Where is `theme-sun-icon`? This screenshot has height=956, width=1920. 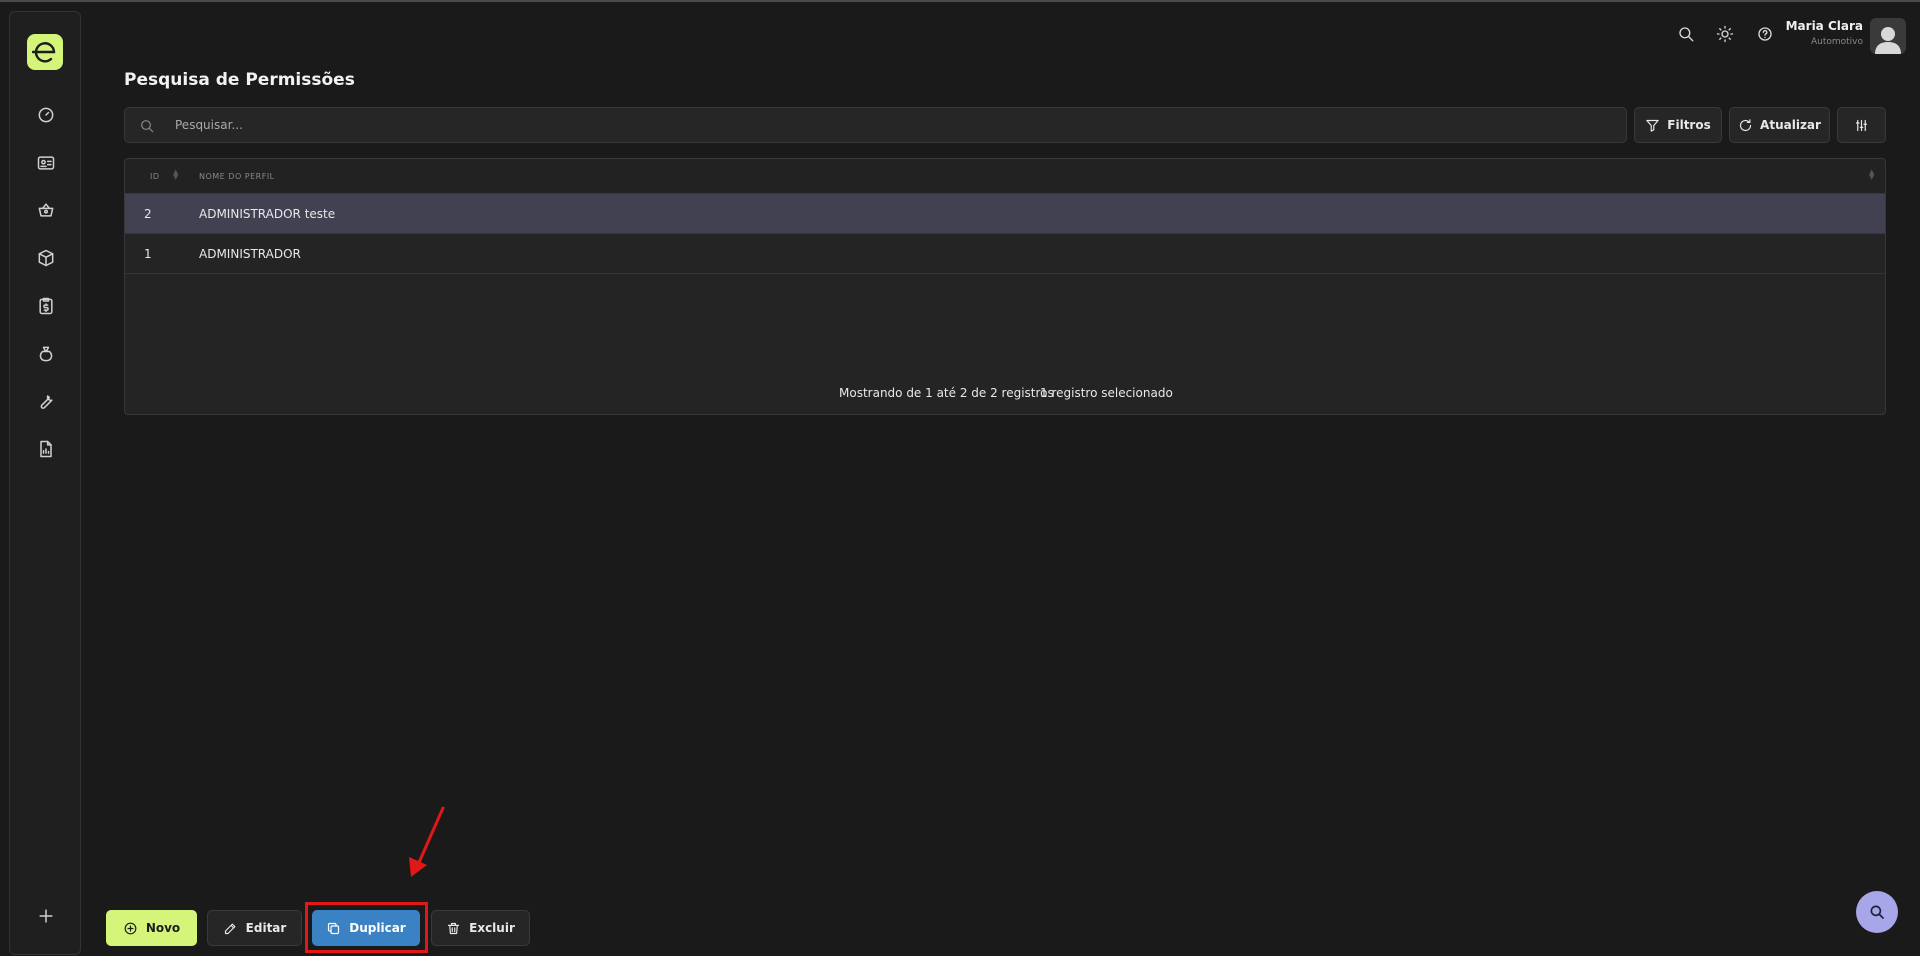 theme-sun-icon is located at coordinates (1725, 34).